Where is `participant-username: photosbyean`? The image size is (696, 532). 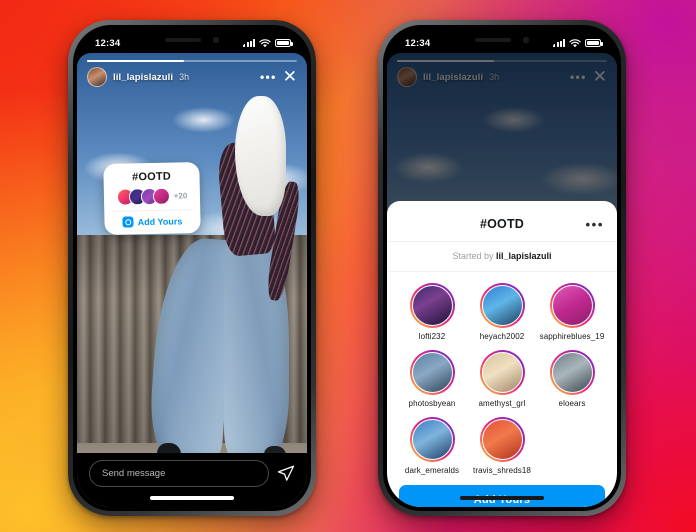 participant-username: photosbyean is located at coordinates (432, 403).